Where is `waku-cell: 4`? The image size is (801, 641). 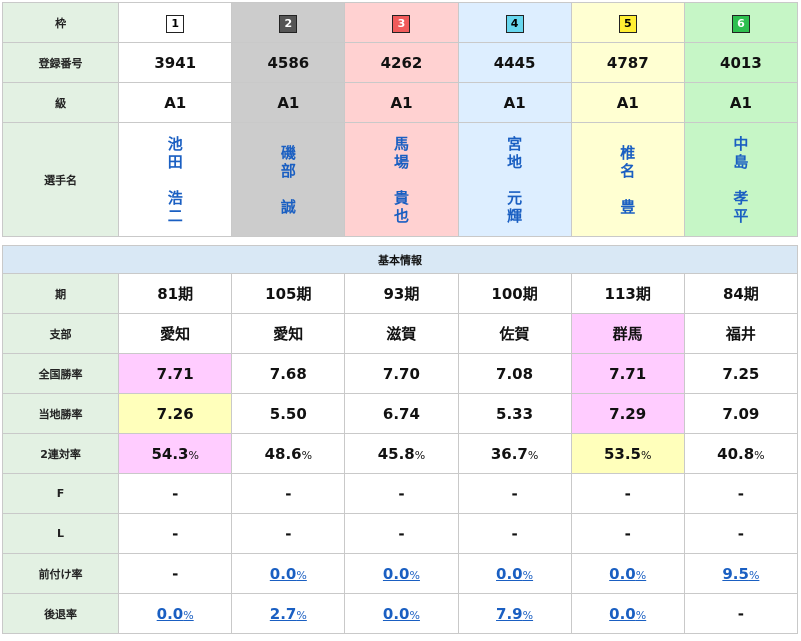
waku-cell: 4 is located at coordinates (514, 22).